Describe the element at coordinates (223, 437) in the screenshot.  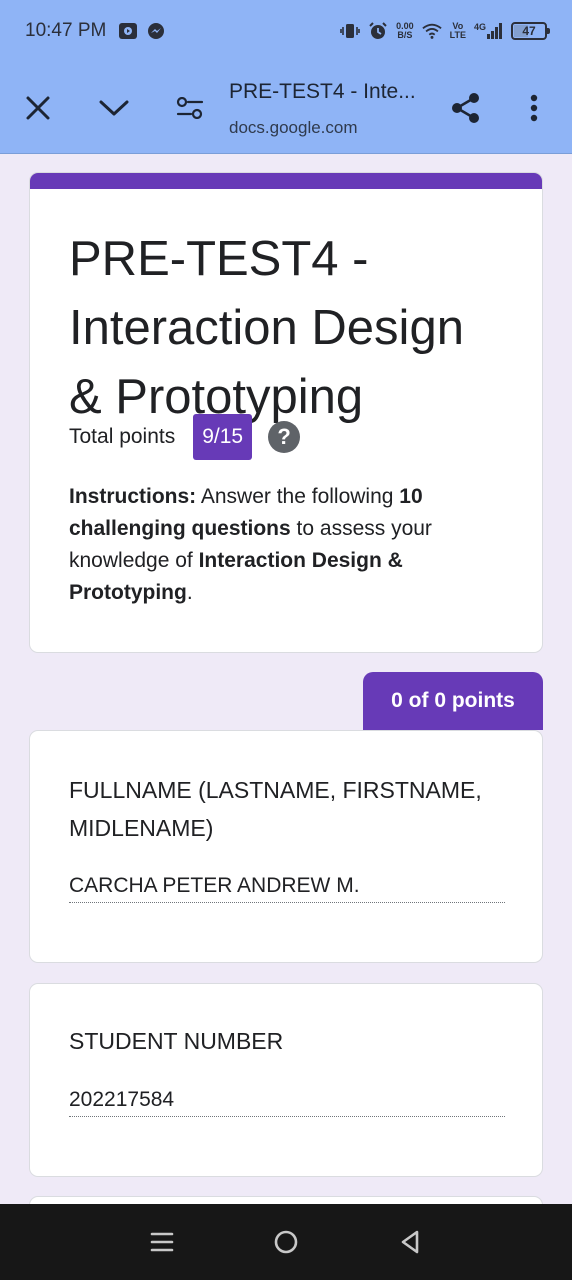
I see `total-points-badge: 9/15` at that location.